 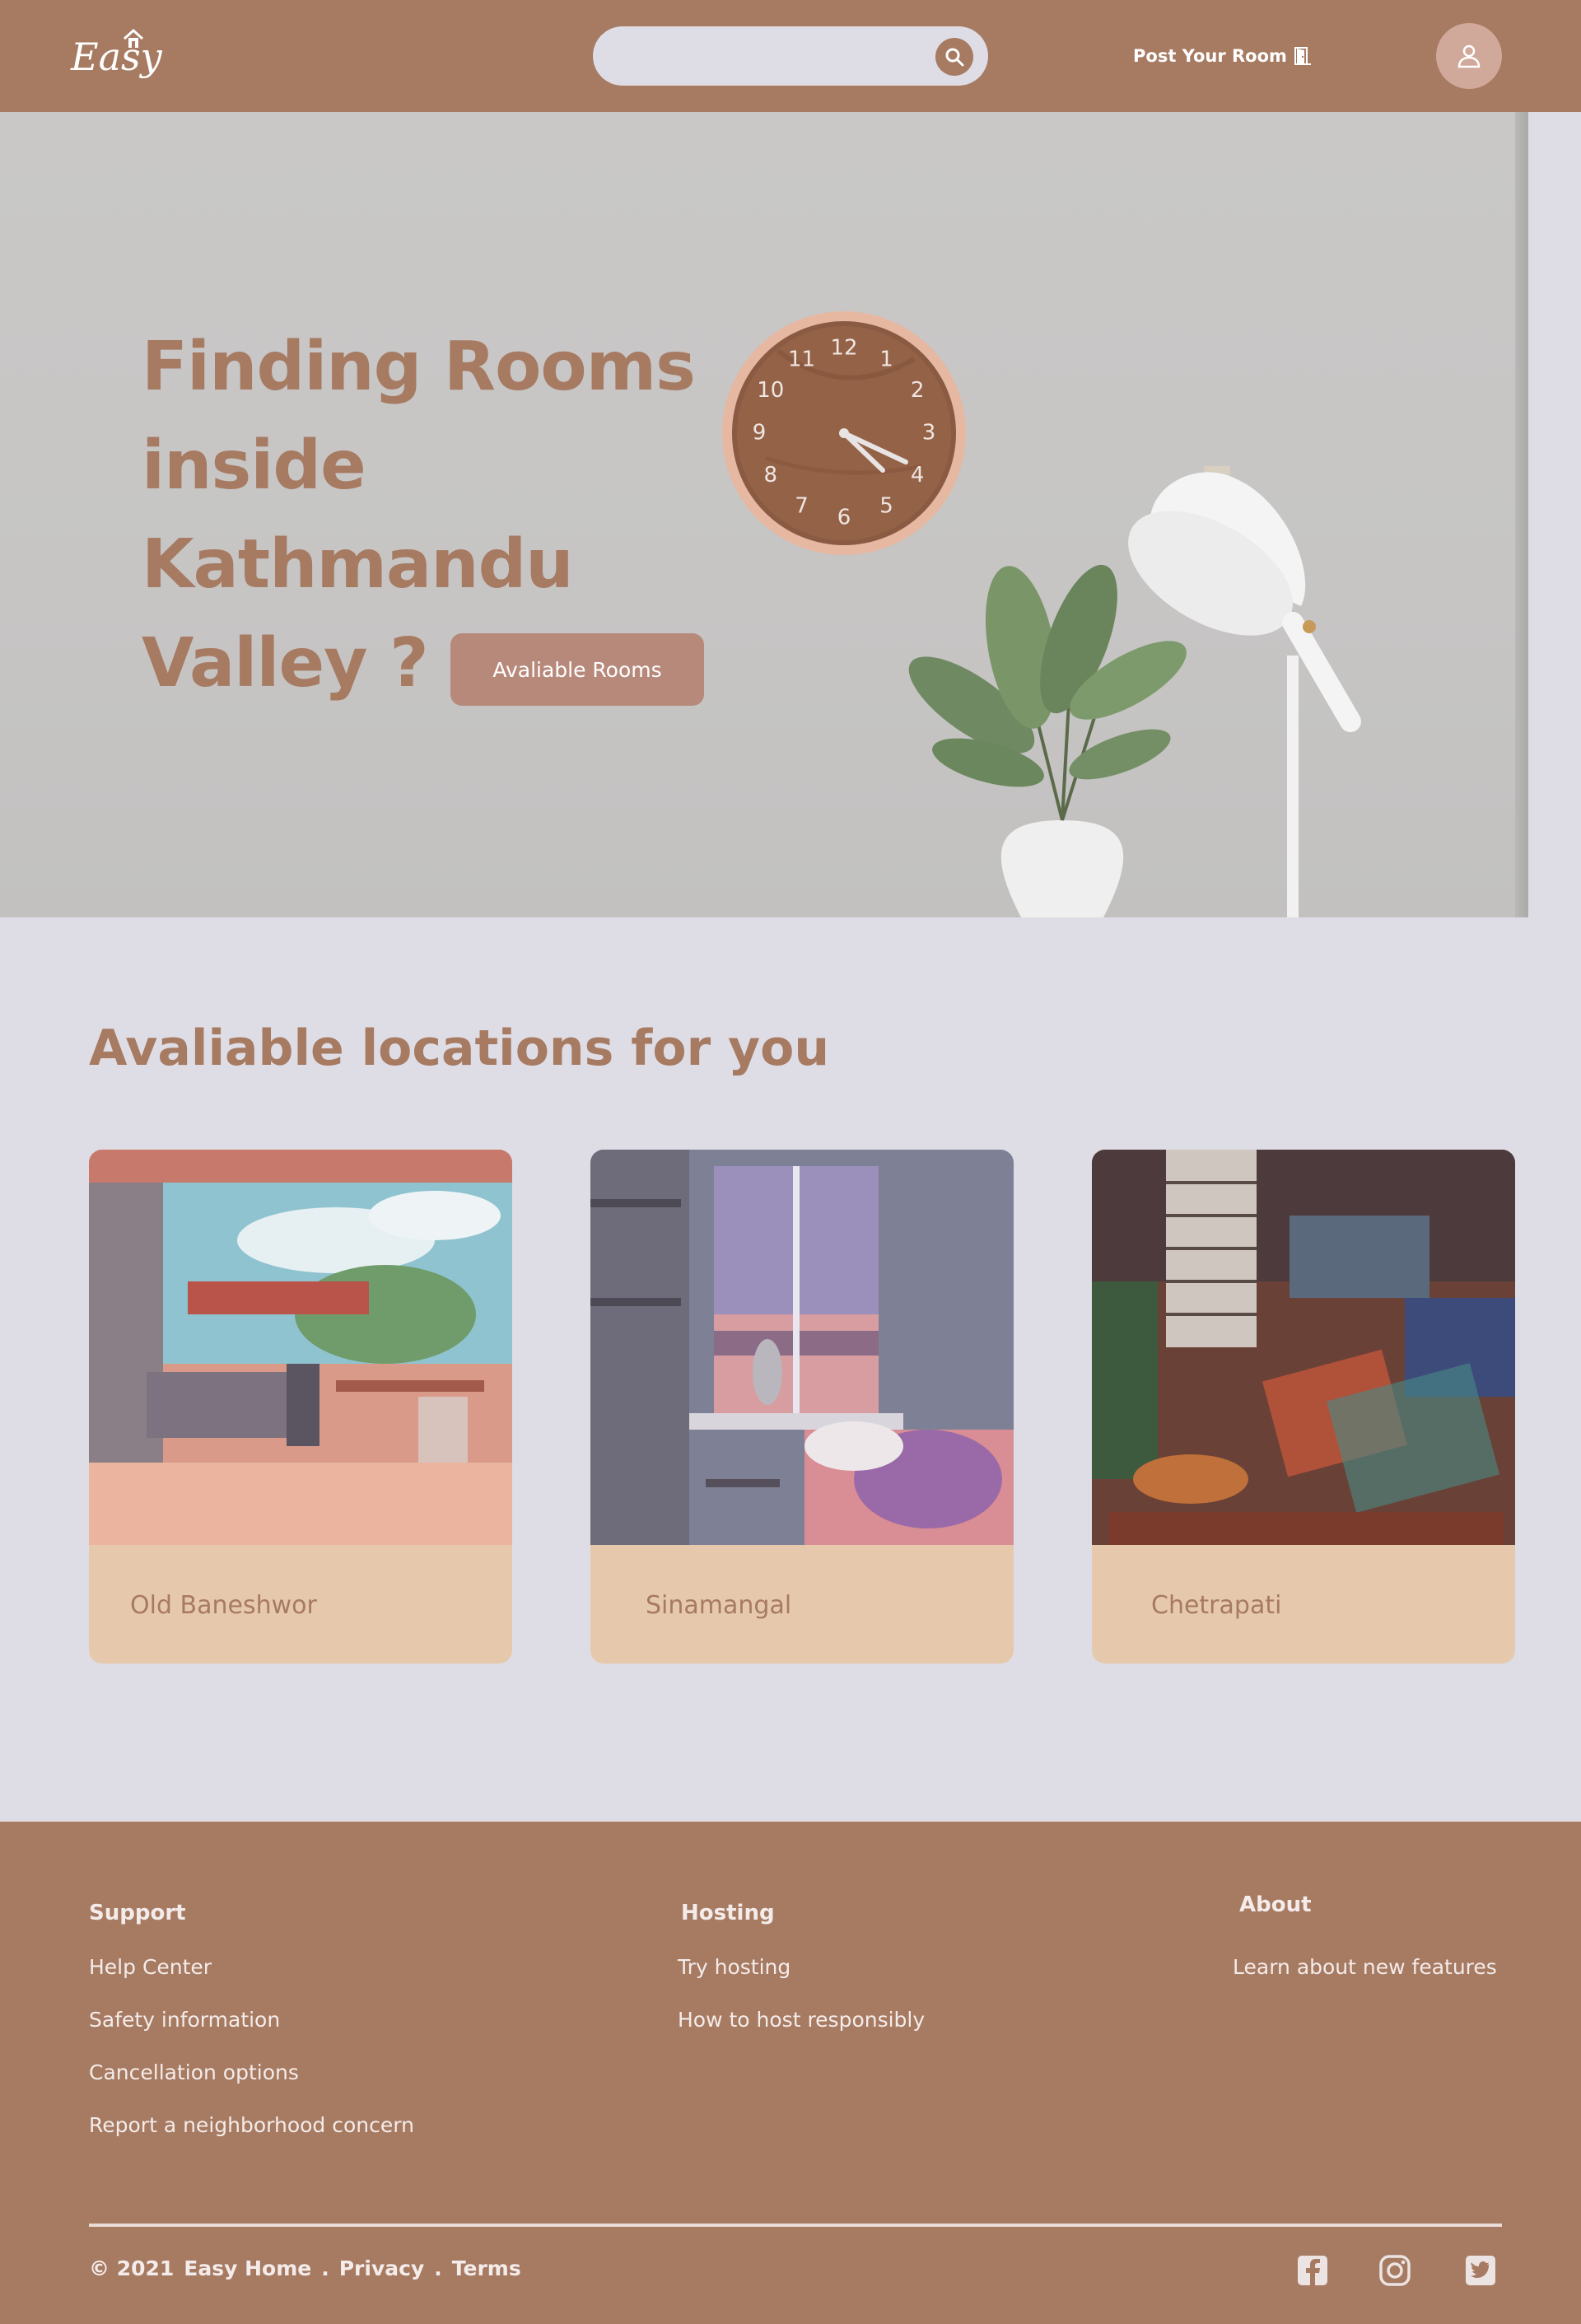 I want to click on location-name: Old Baneshwor, so click(x=224, y=1605).